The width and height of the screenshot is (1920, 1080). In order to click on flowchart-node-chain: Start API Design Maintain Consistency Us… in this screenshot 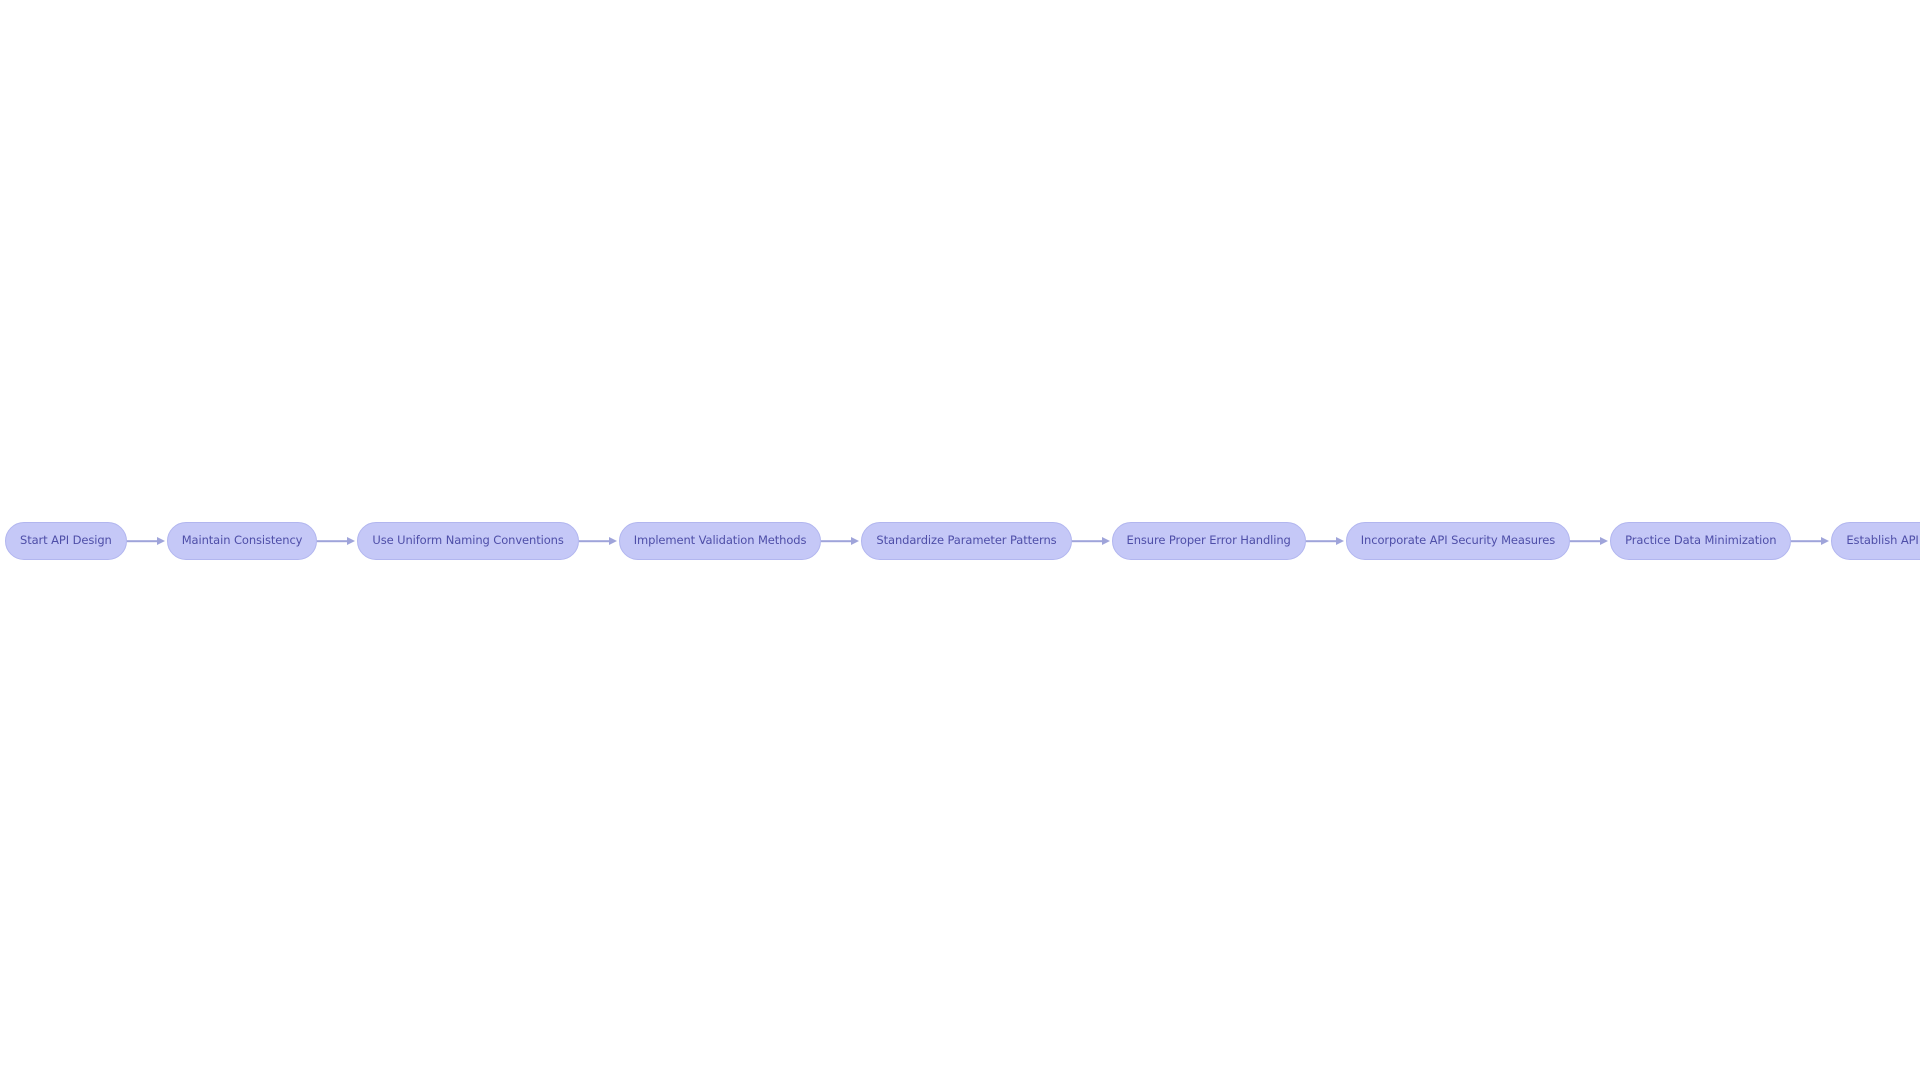, I will do `click(960, 541)`.